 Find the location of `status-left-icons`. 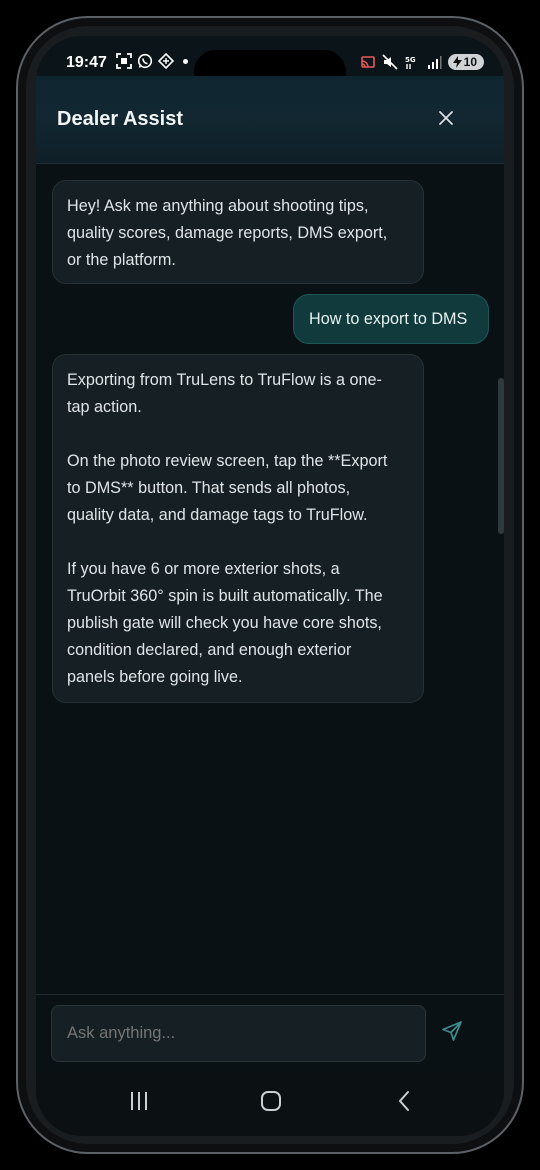

status-left-icons is located at coordinates (152, 61).